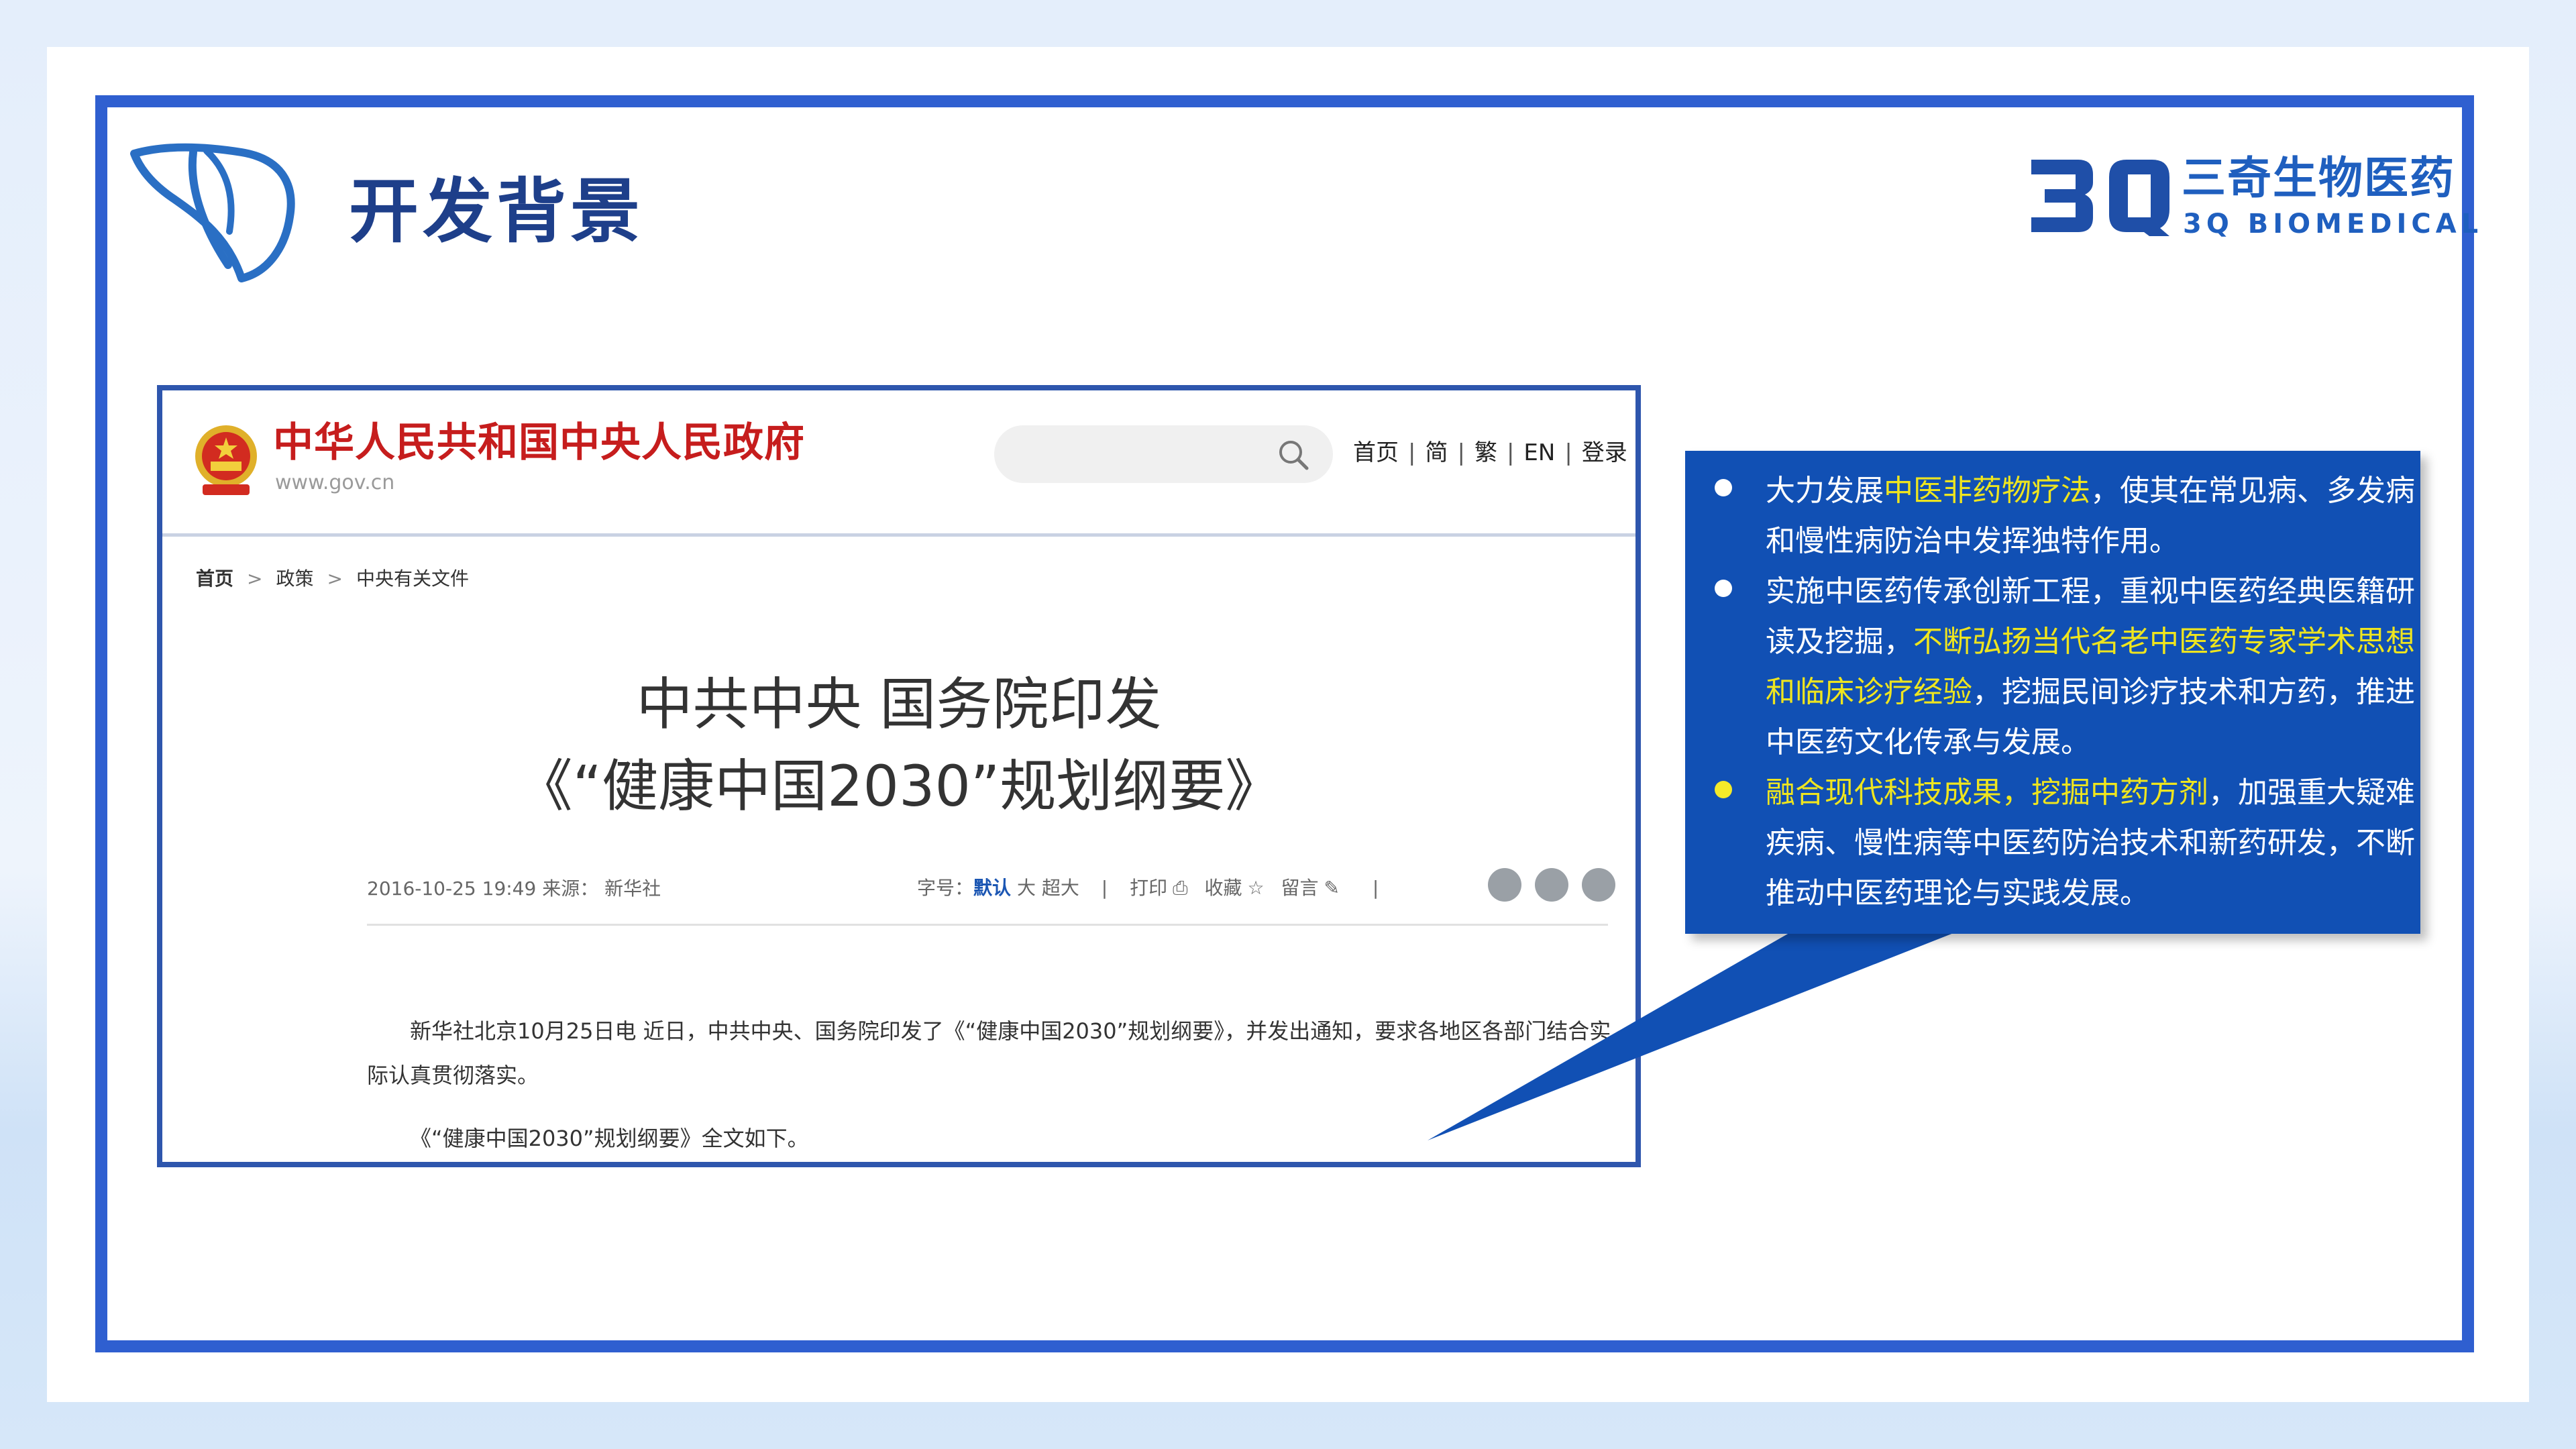  Describe the element at coordinates (1987, 491) in the screenshot. I see `callout-highlight-text: 中医非药物疗法` at that location.